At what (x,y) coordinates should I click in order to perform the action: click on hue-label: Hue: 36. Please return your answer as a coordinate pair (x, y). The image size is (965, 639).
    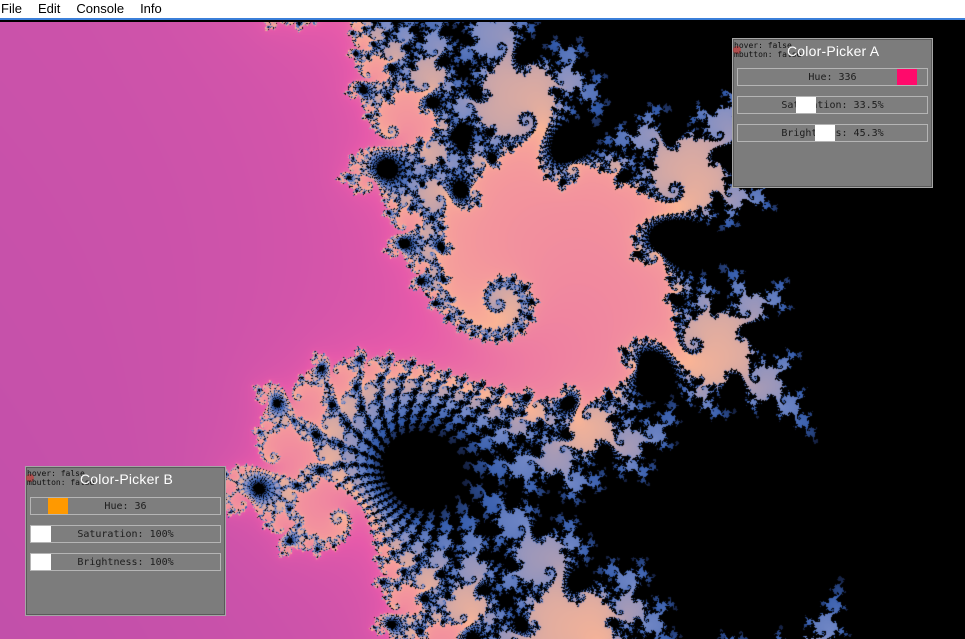
    Looking at the image, I should click on (125, 506).